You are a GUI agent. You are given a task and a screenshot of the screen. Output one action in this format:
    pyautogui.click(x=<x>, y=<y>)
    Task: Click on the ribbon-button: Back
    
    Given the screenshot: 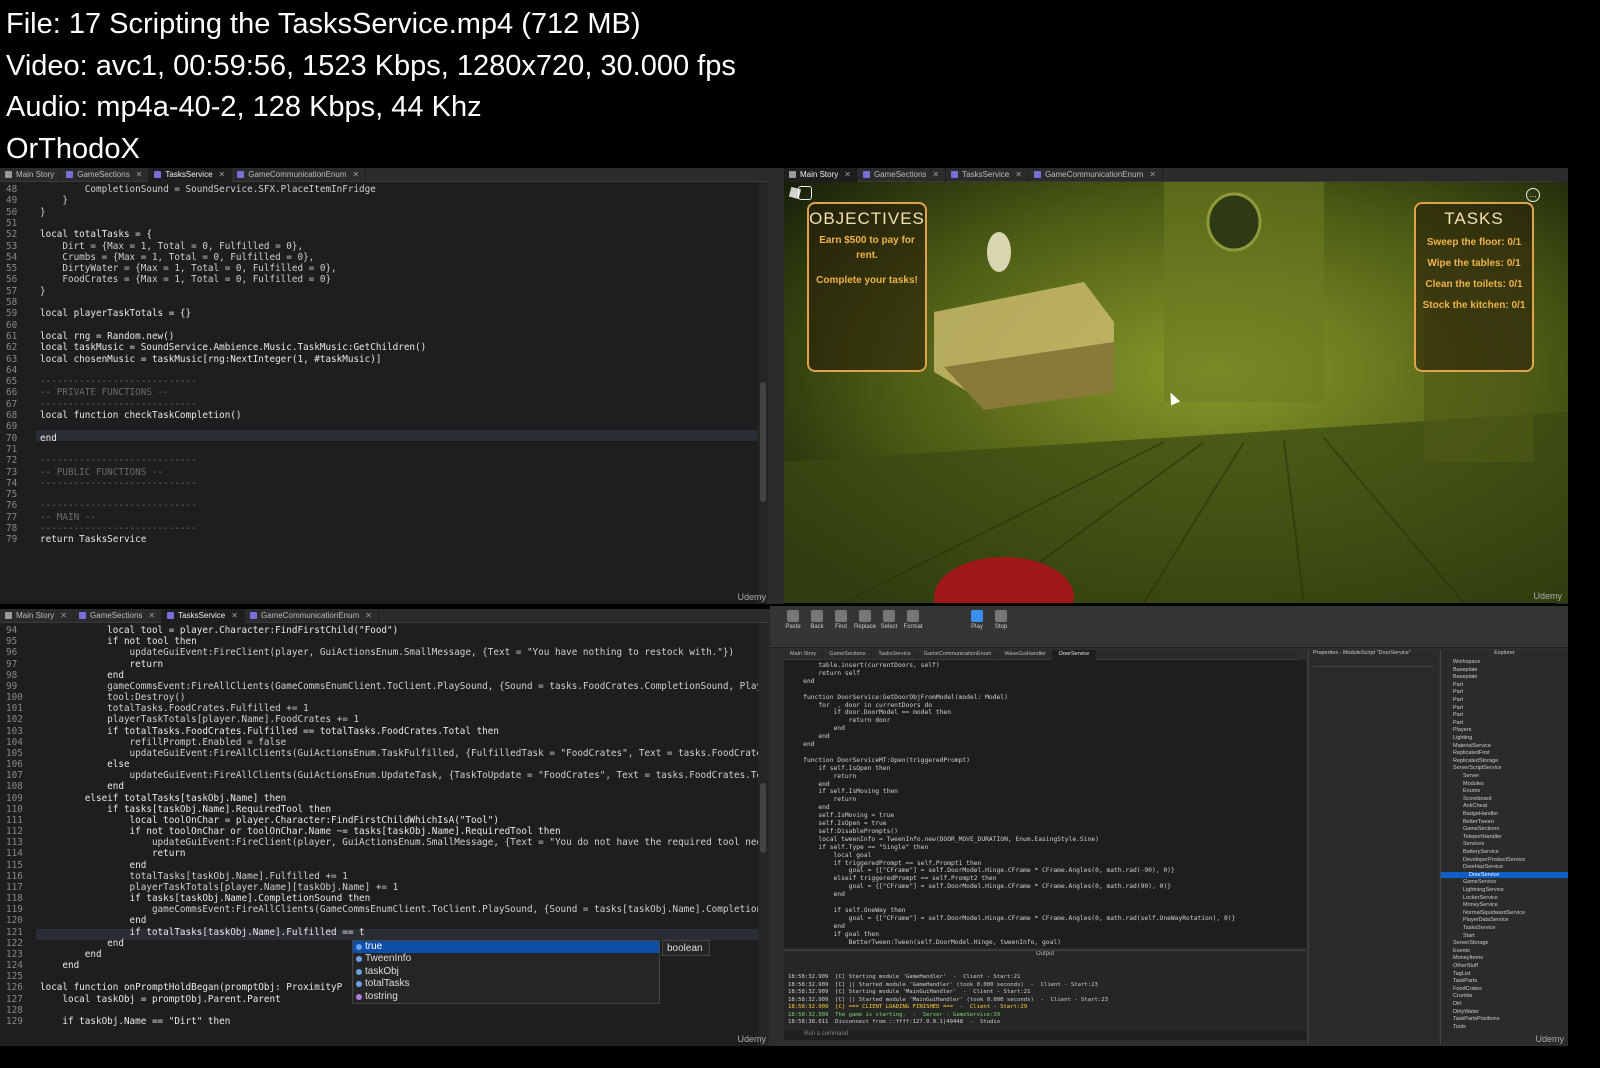 What is the action you would take?
    pyautogui.click(x=817, y=620)
    